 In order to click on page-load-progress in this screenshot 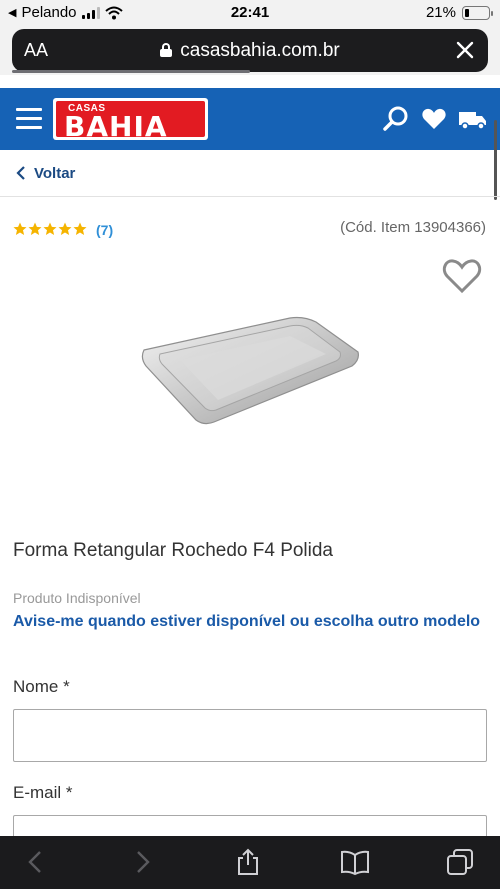, I will do `click(250, 71)`.